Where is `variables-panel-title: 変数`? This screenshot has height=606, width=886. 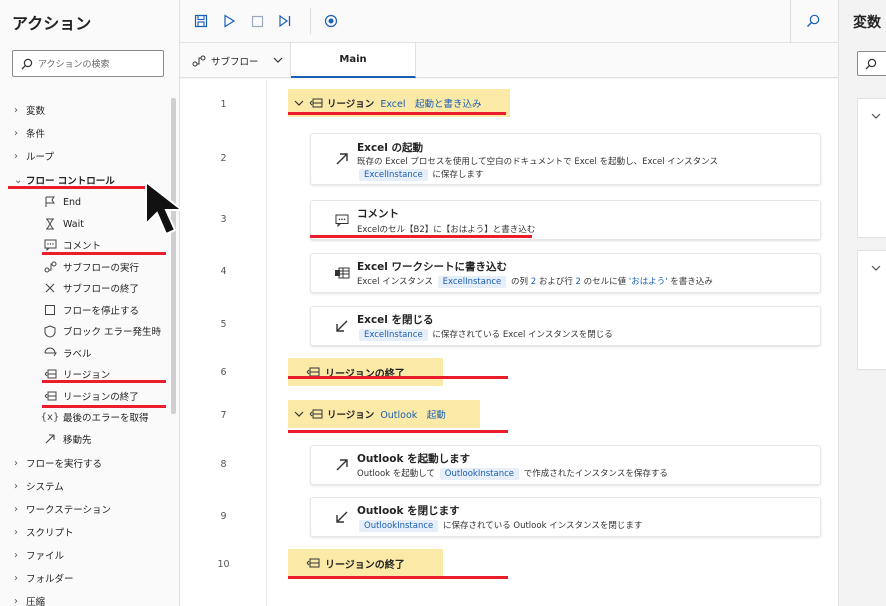
variables-panel-title: 変数 is located at coordinates (867, 23).